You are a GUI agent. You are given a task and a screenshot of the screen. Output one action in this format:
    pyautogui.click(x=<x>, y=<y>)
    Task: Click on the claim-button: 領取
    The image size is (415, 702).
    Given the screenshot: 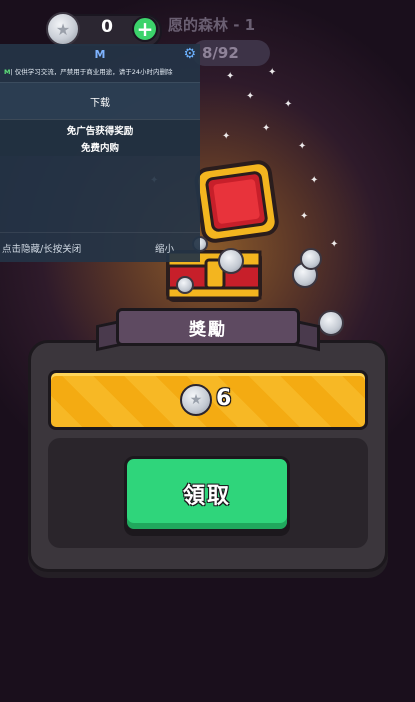 What is the action you would take?
    pyautogui.click(x=207, y=494)
    